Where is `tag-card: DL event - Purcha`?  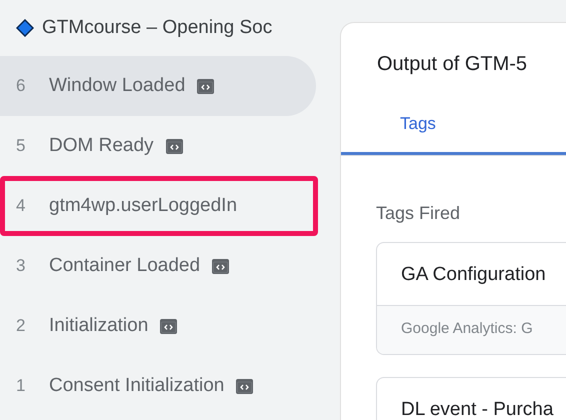
tag-card: DL event - Purcha is located at coordinates (471, 398).